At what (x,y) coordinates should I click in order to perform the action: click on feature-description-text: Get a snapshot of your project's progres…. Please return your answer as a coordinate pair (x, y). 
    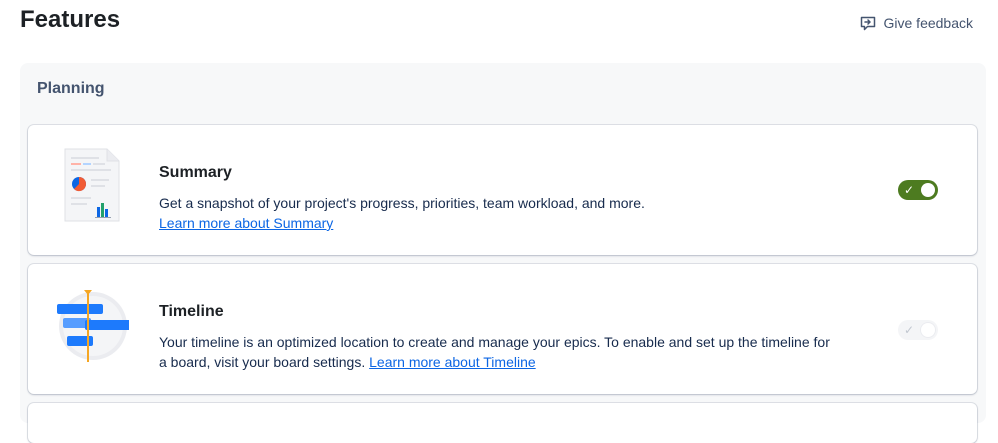
    Looking at the image, I should click on (402, 203).